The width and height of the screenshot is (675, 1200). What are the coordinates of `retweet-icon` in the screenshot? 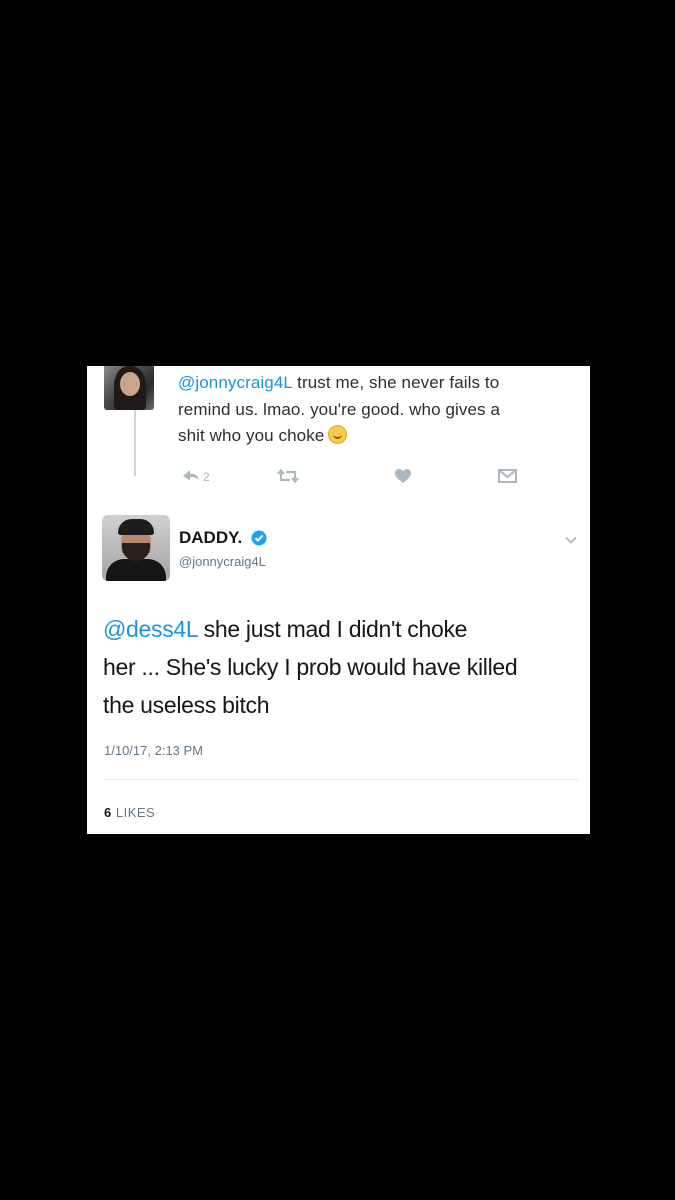 It's located at (288, 476).